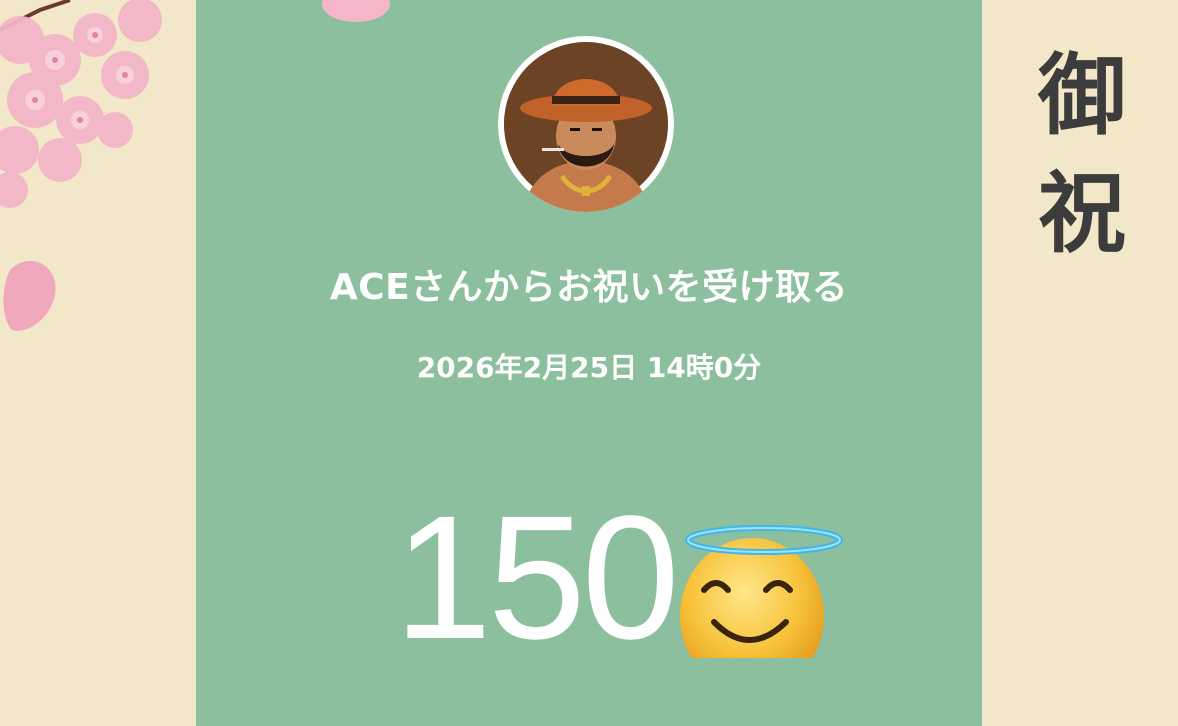  What do you see at coordinates (537, 578) in the screenshot?
I see `gift-amount: 150` at bounding box center [537, 578].